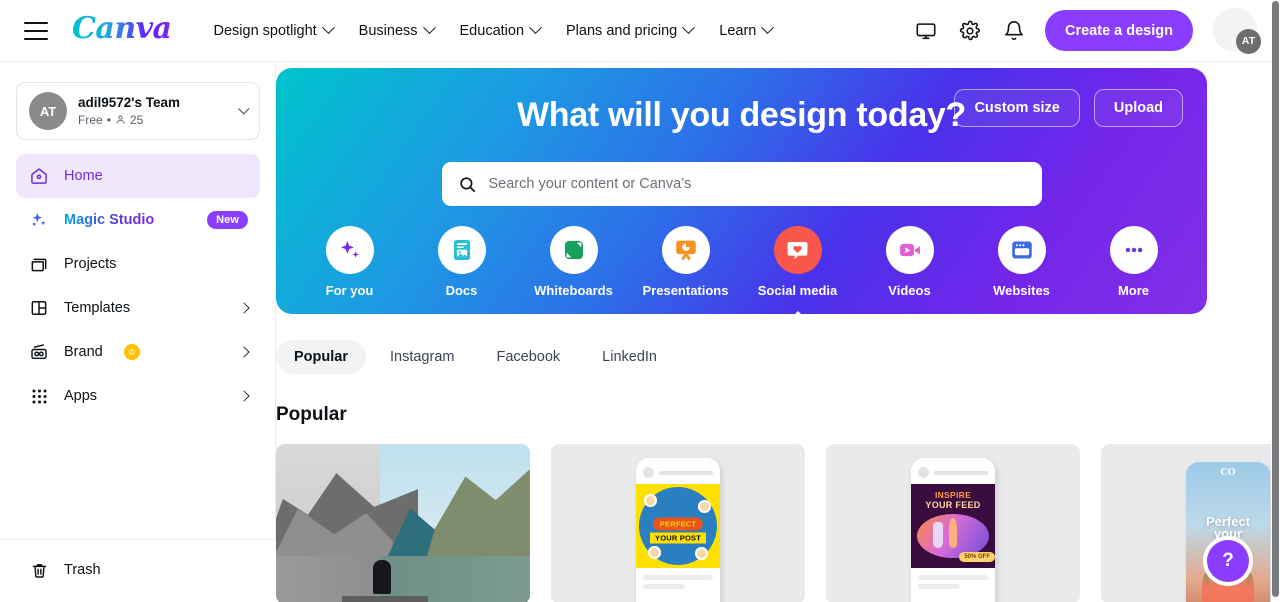  I want to click on sidebar-item-projects: Projects, so click(138, 264).